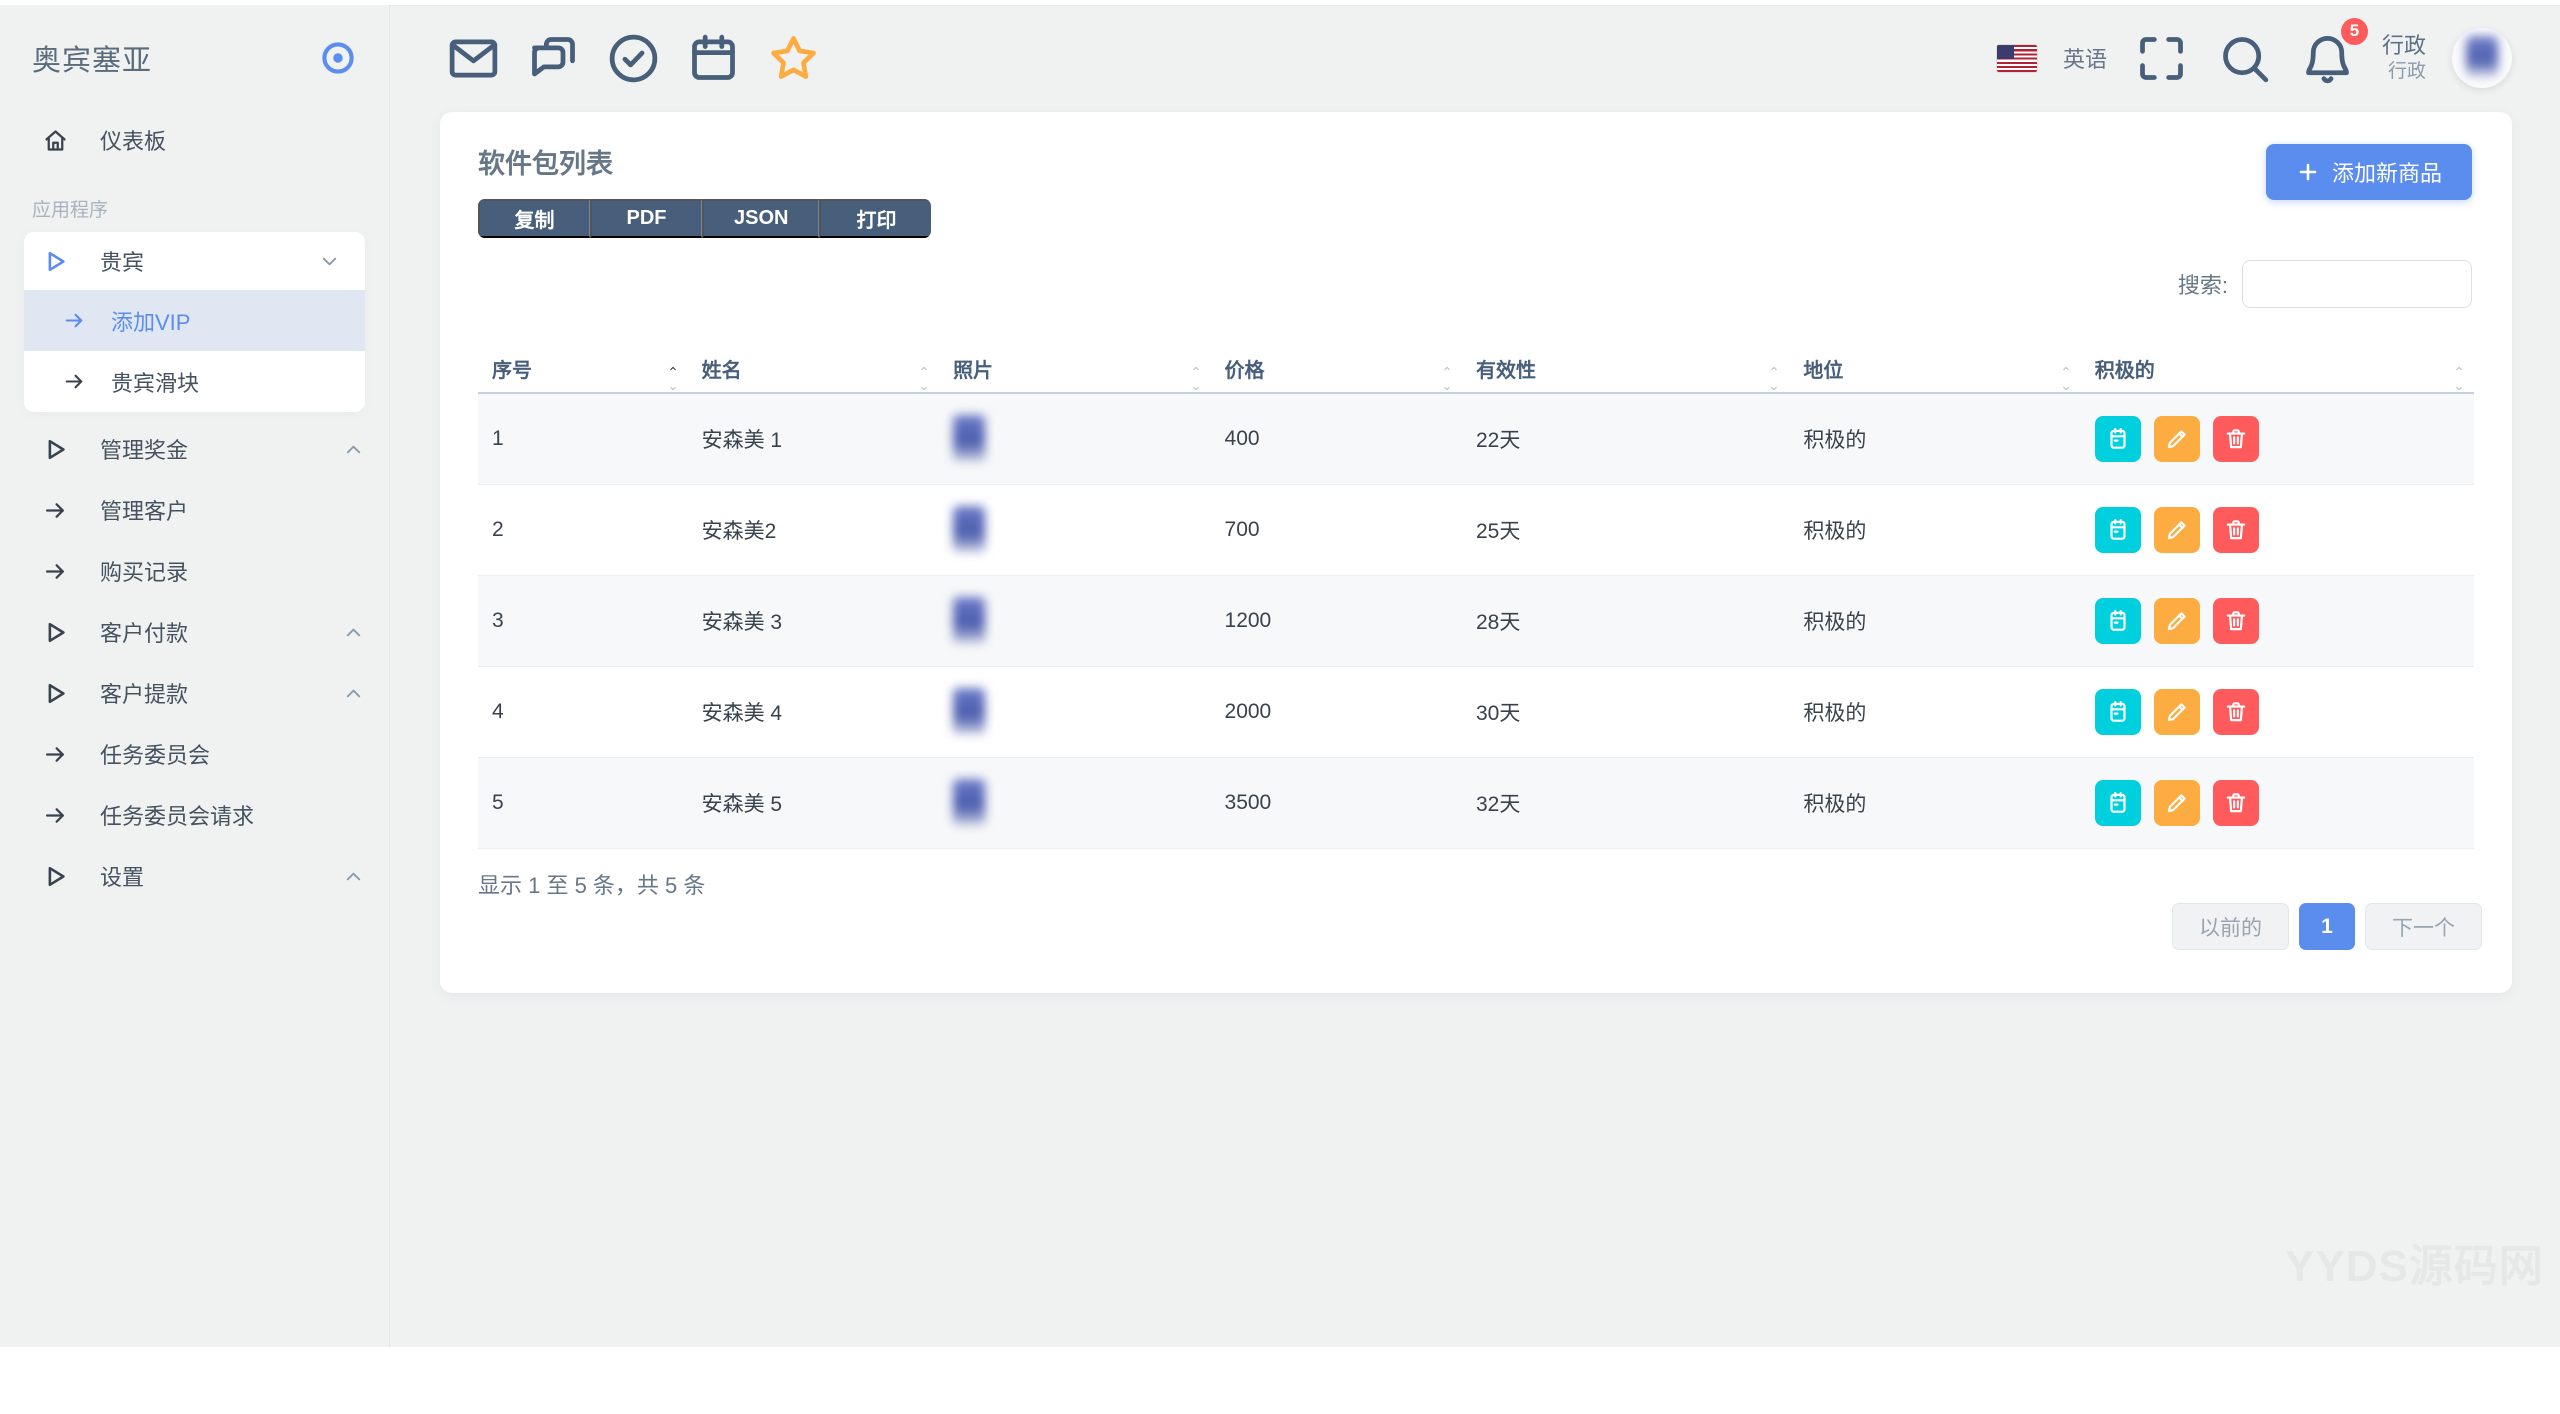  What do you see at coordinates (2414, 1266) in the screenshot?
I see `watermark: YYDS源码网` at bounding box center [2414, 1266].